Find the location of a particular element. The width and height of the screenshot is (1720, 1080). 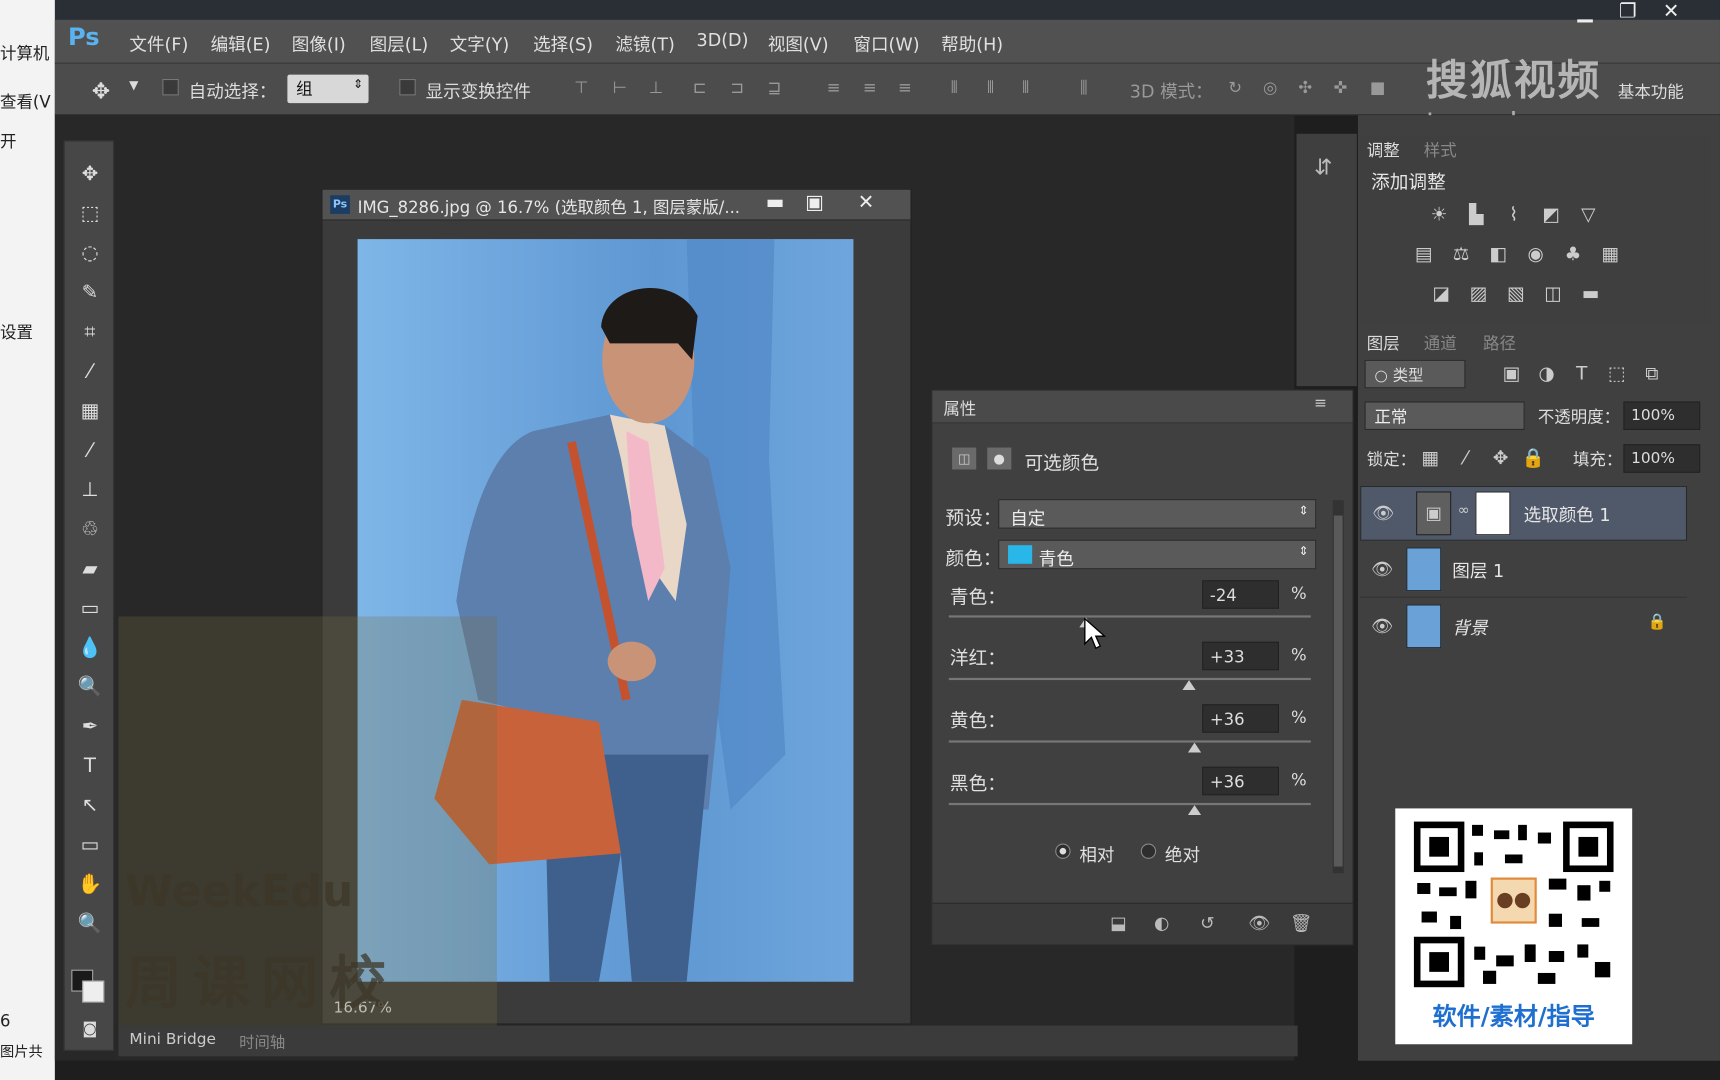

reset-icon: ↺ is located at coordinates (1207, 923).